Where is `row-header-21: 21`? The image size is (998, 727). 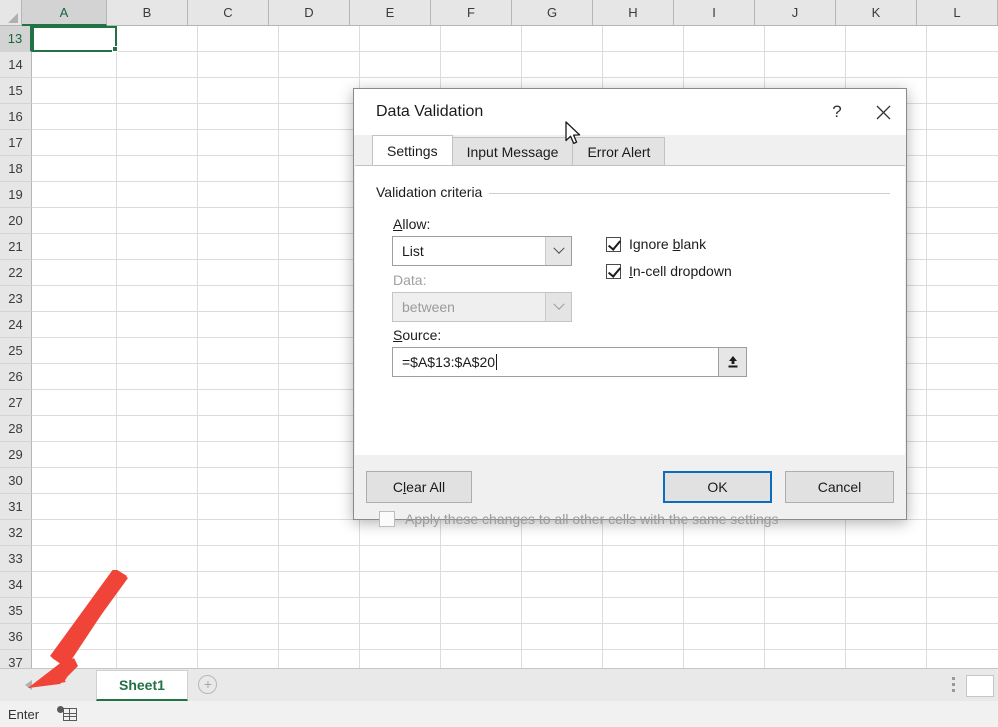 row-header-21: 21 is located at coordinates (16, 247).